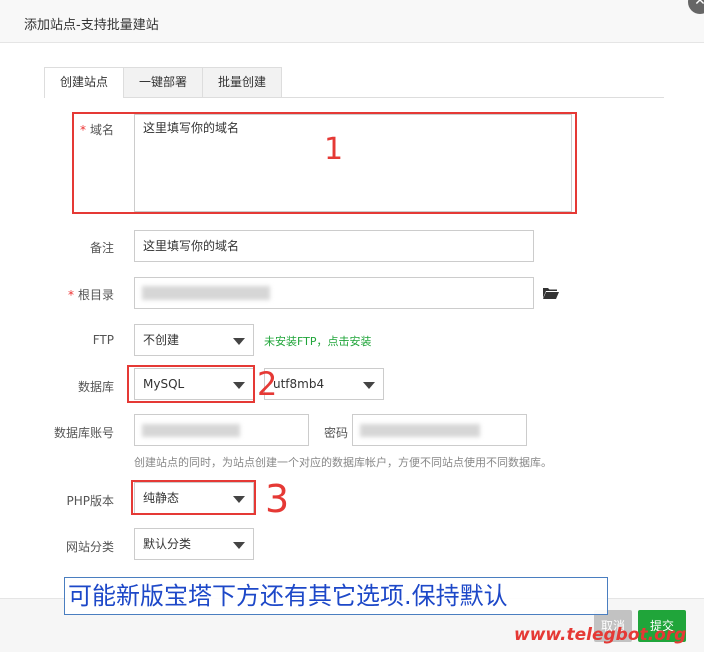  Describe the element at coordinates (277, 499) in the screenshot. I see `annotation-mark-3: 3` at that location.